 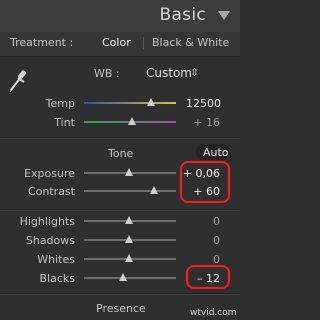 What do you see at coordinates (129, 172) in the screenshot?
I see `exposure-slider-thumb` at bounding box center [129, 172].